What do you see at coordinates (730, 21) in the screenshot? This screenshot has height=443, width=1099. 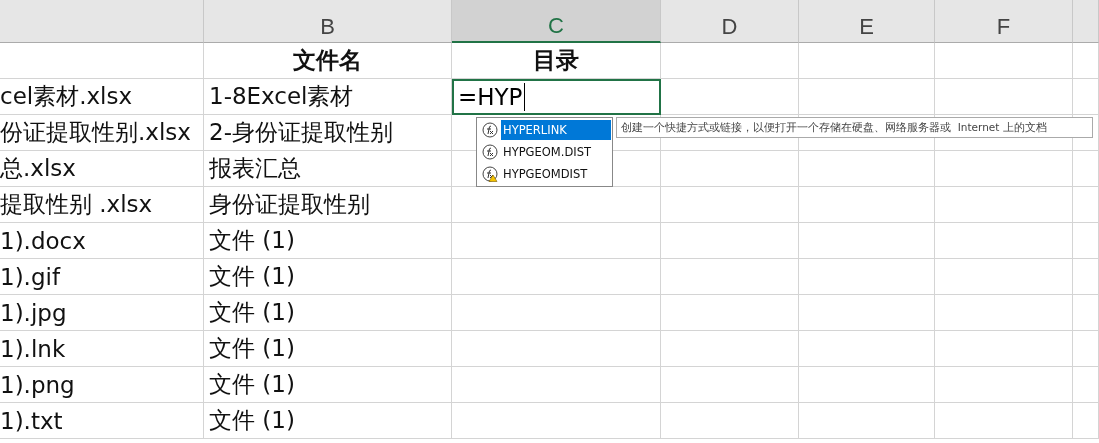 I see `column-header: D` at bounding box center [730, 21].